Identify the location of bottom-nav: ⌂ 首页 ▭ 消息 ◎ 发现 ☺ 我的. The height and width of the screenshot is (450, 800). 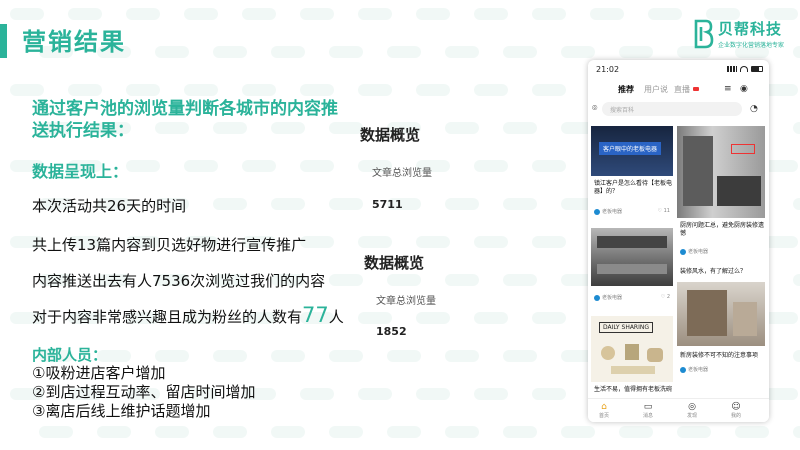
(678, 410).